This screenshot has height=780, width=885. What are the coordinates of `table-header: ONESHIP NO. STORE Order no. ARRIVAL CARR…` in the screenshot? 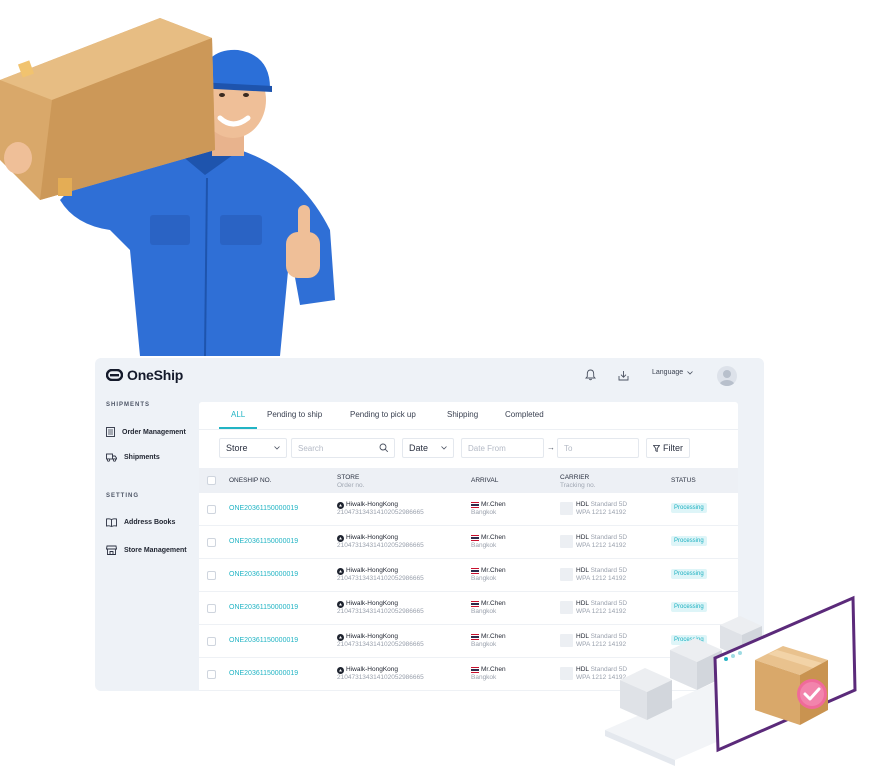 It's located at (468, 480).